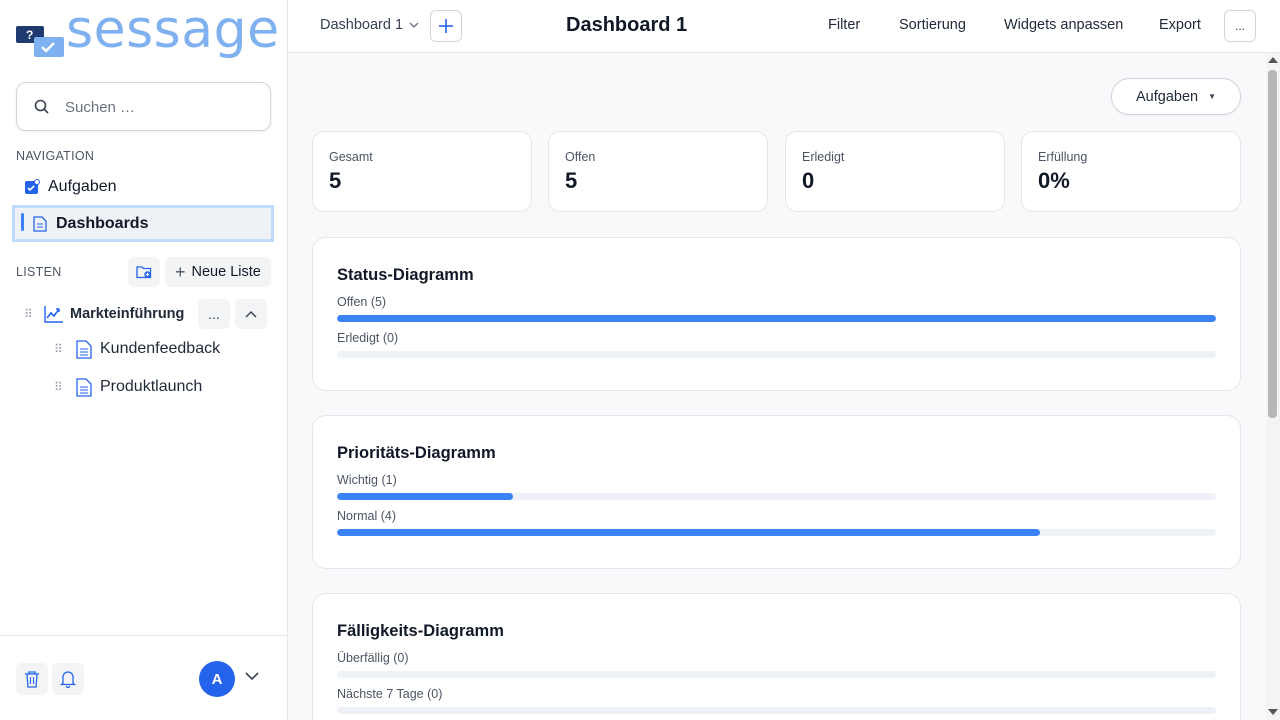  I want to click on bell-icon, so click(68, 679).